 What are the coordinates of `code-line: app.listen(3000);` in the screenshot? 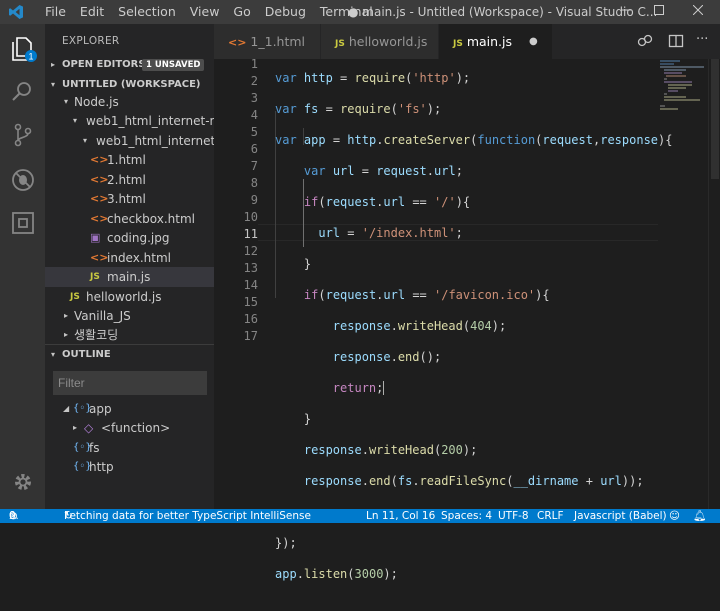 It's located at (336, 574).